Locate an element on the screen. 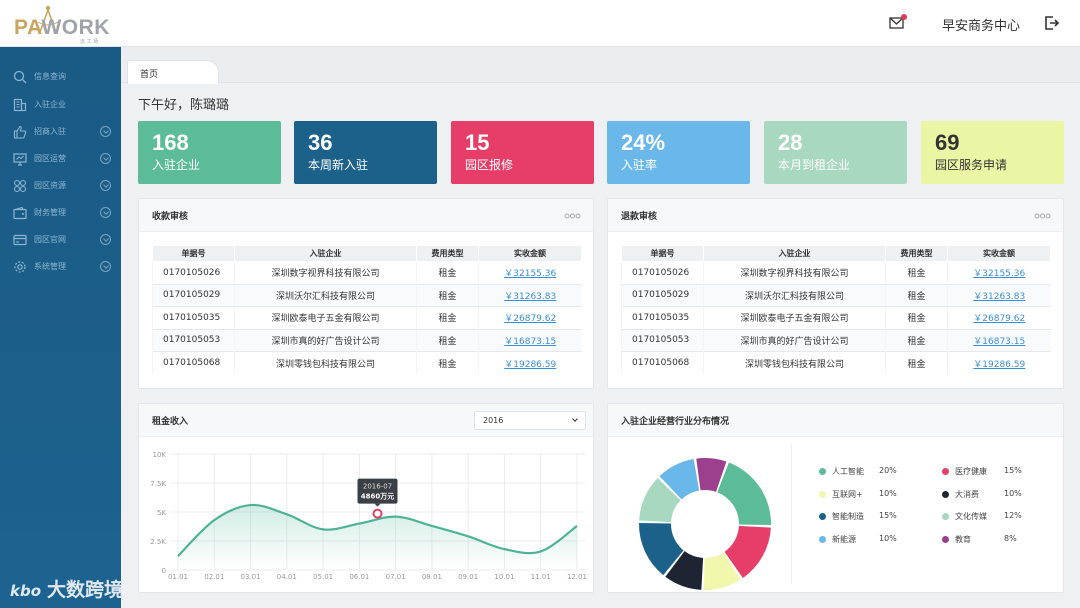  thumbs-up-icon is located at coordinates (20, 132).